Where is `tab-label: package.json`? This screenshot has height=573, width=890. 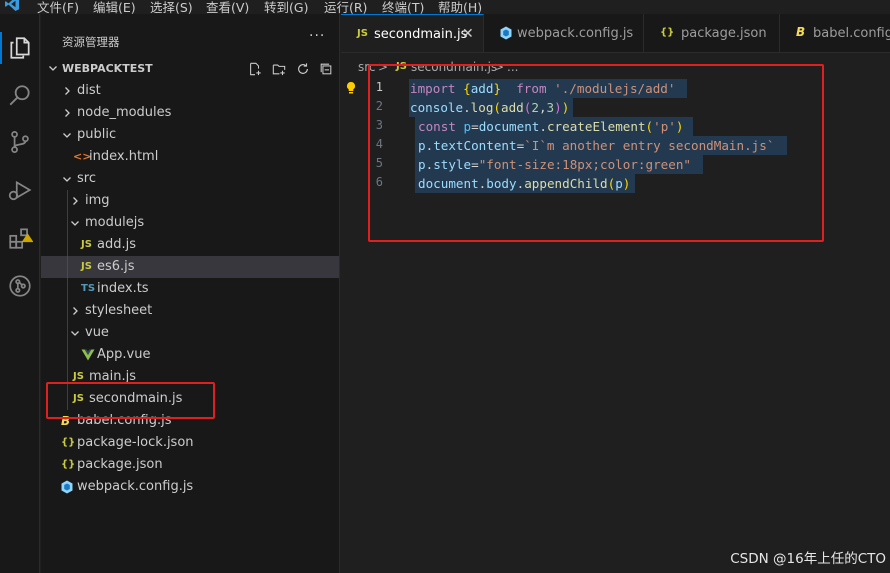
tab-label: package.json is located at coordinates (724, 33).